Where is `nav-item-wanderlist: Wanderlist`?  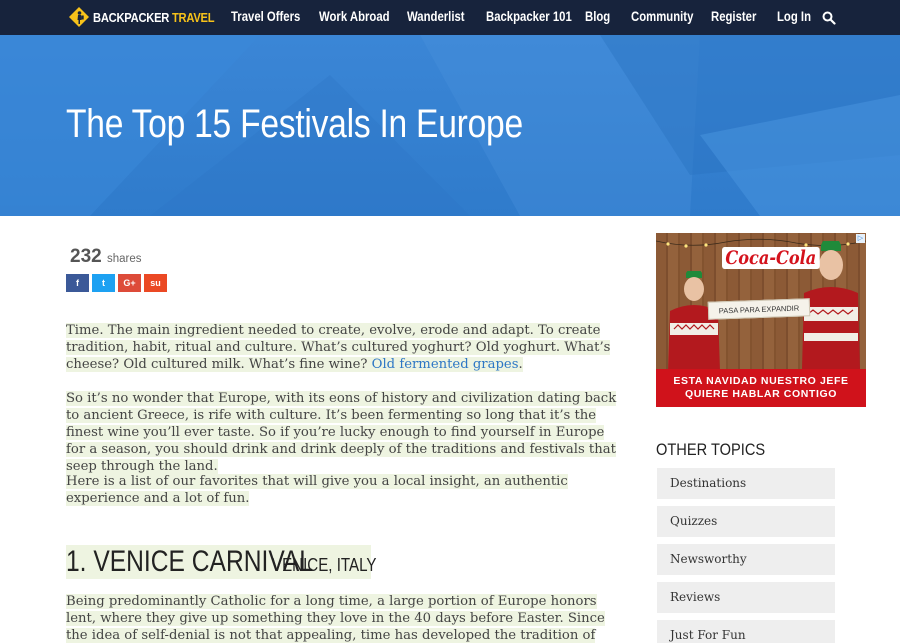
nav-item-wanderlist: Wanderlist is located at coordinates (436, 18).